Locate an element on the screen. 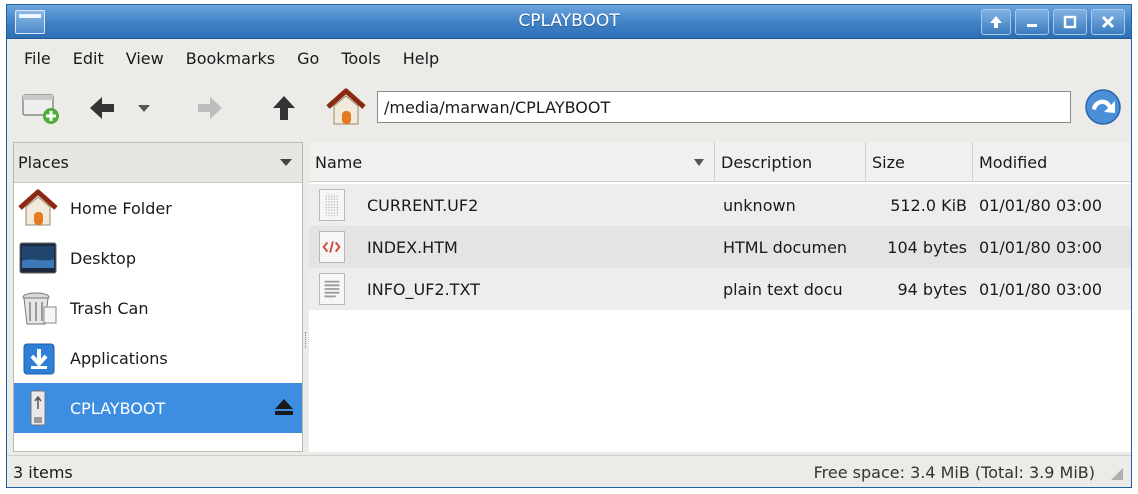 The image size is (1138, 494). file-size: 94 bytes is located at coordinates (932, 289).